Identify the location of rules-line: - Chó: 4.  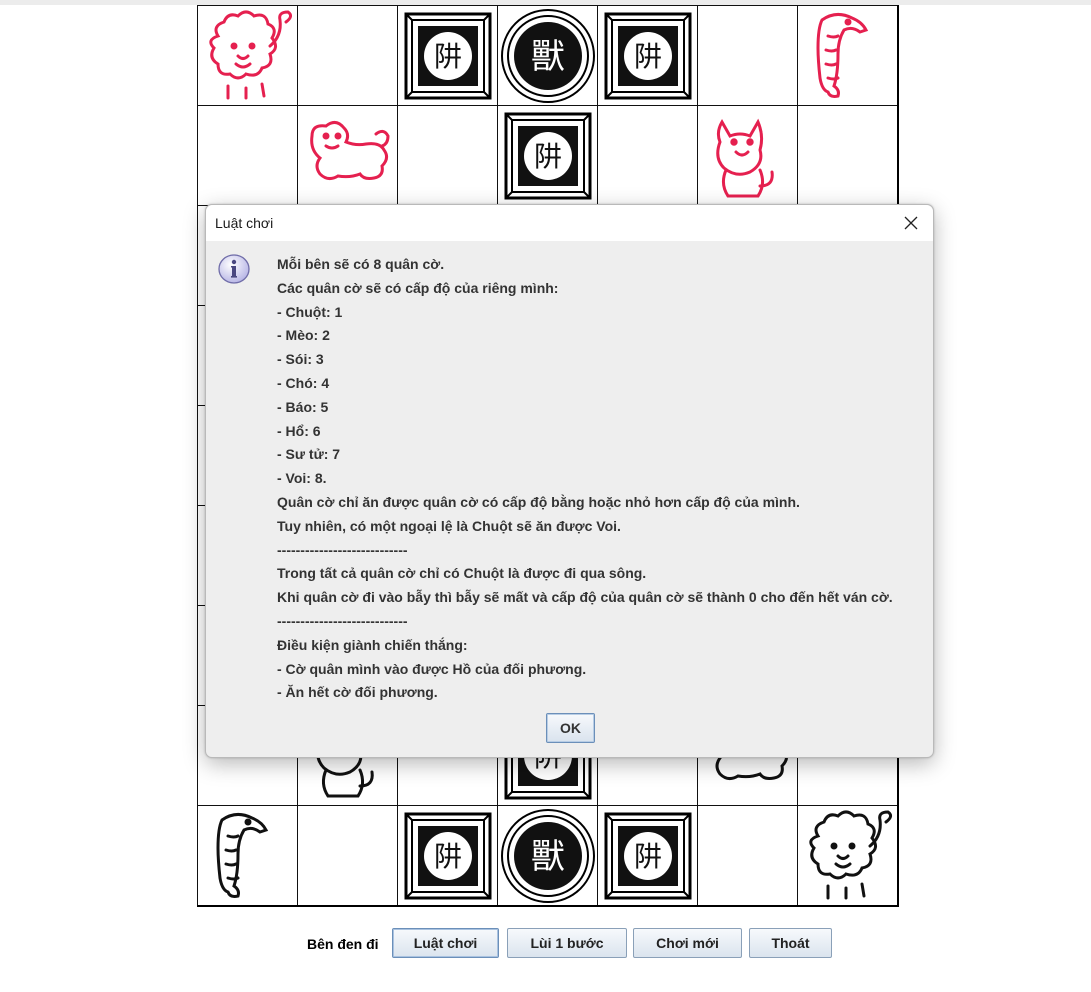
(303, 382).